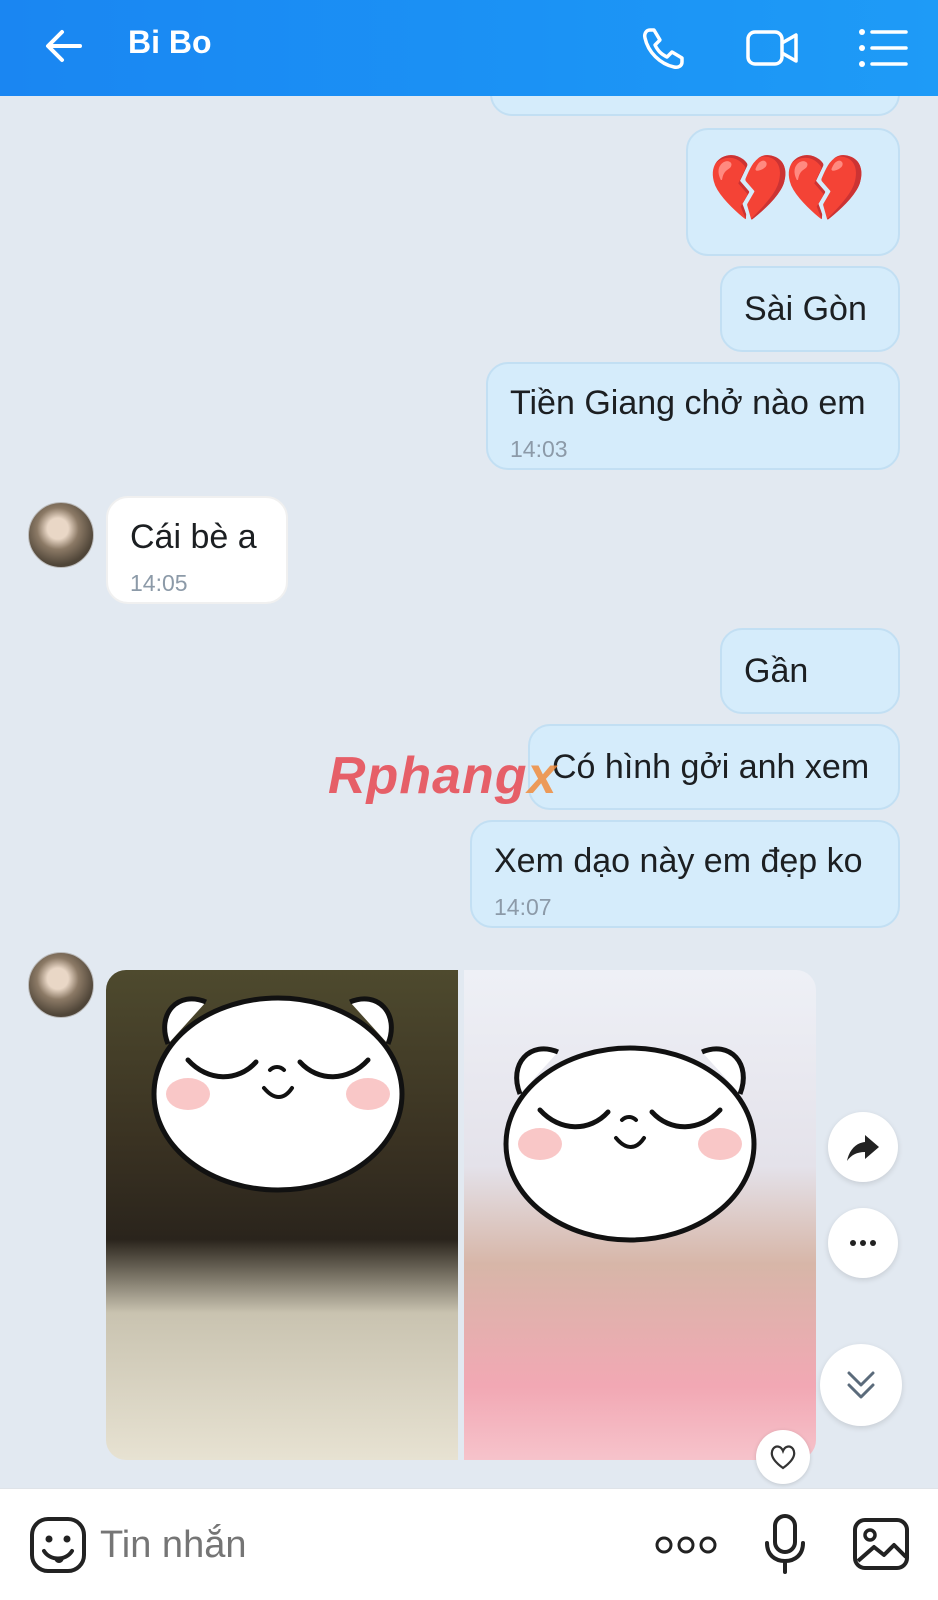 The image size is (938, 1600). I want to click on share-arrow-icon, so click(863, 1148).